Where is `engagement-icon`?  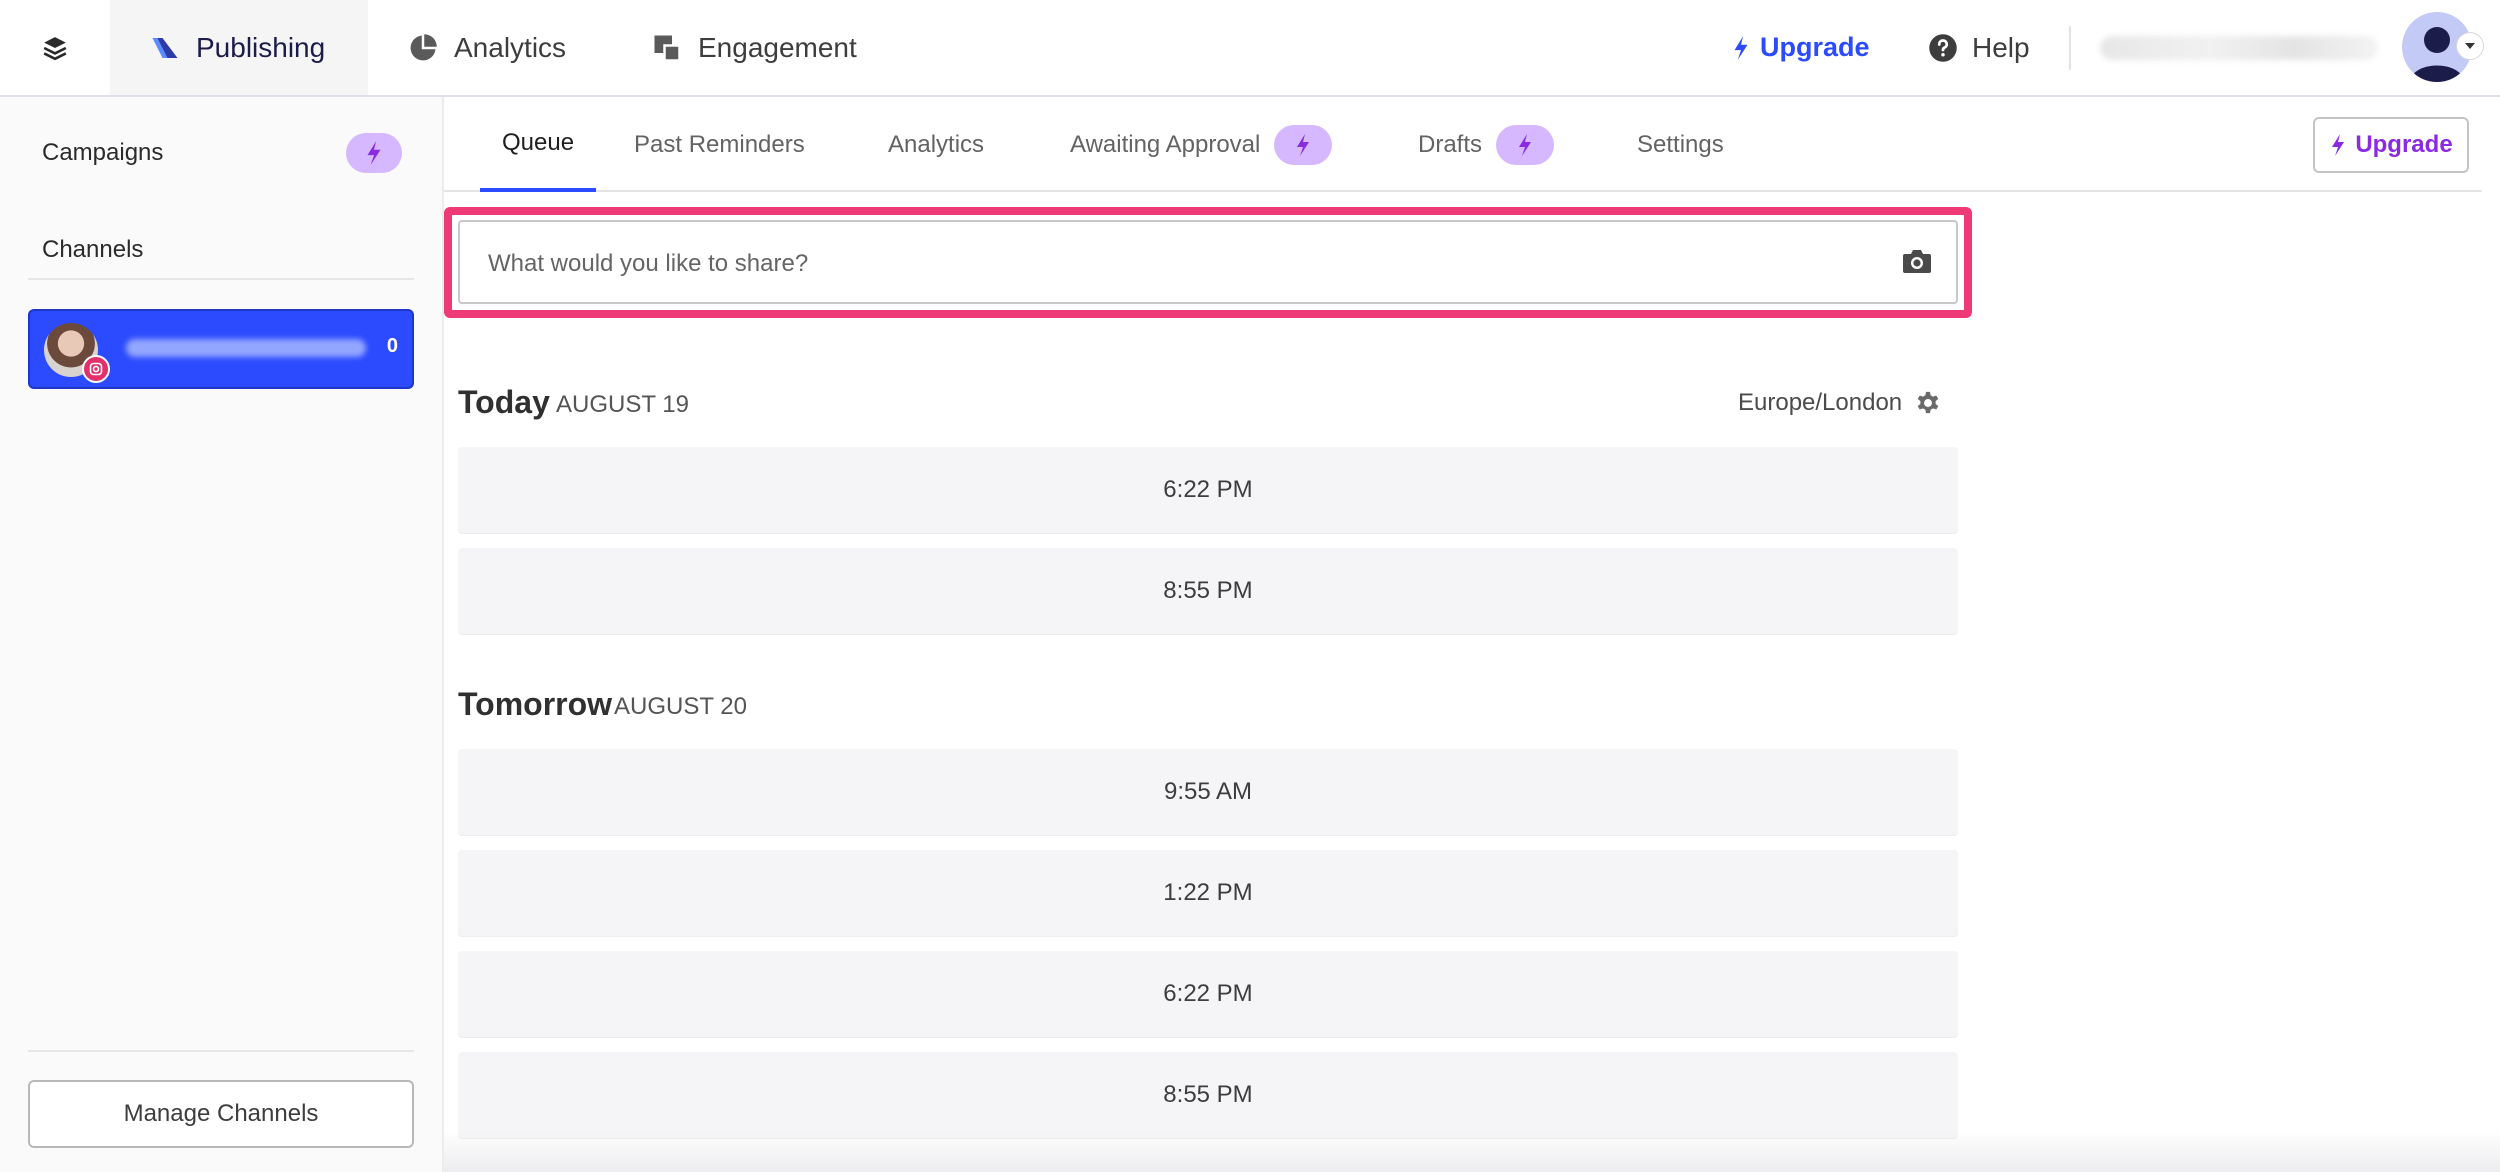
engagement-icon is located at coordinates (667, 48).